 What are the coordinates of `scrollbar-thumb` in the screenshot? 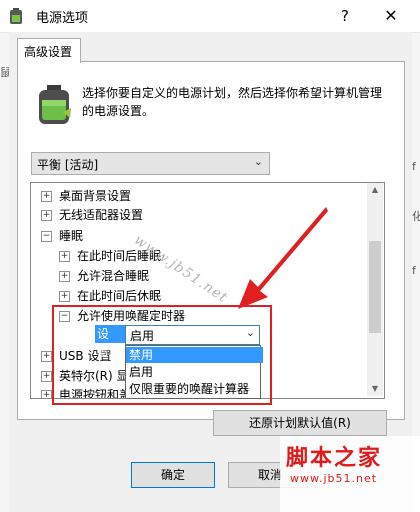 It's located at (375, 287).